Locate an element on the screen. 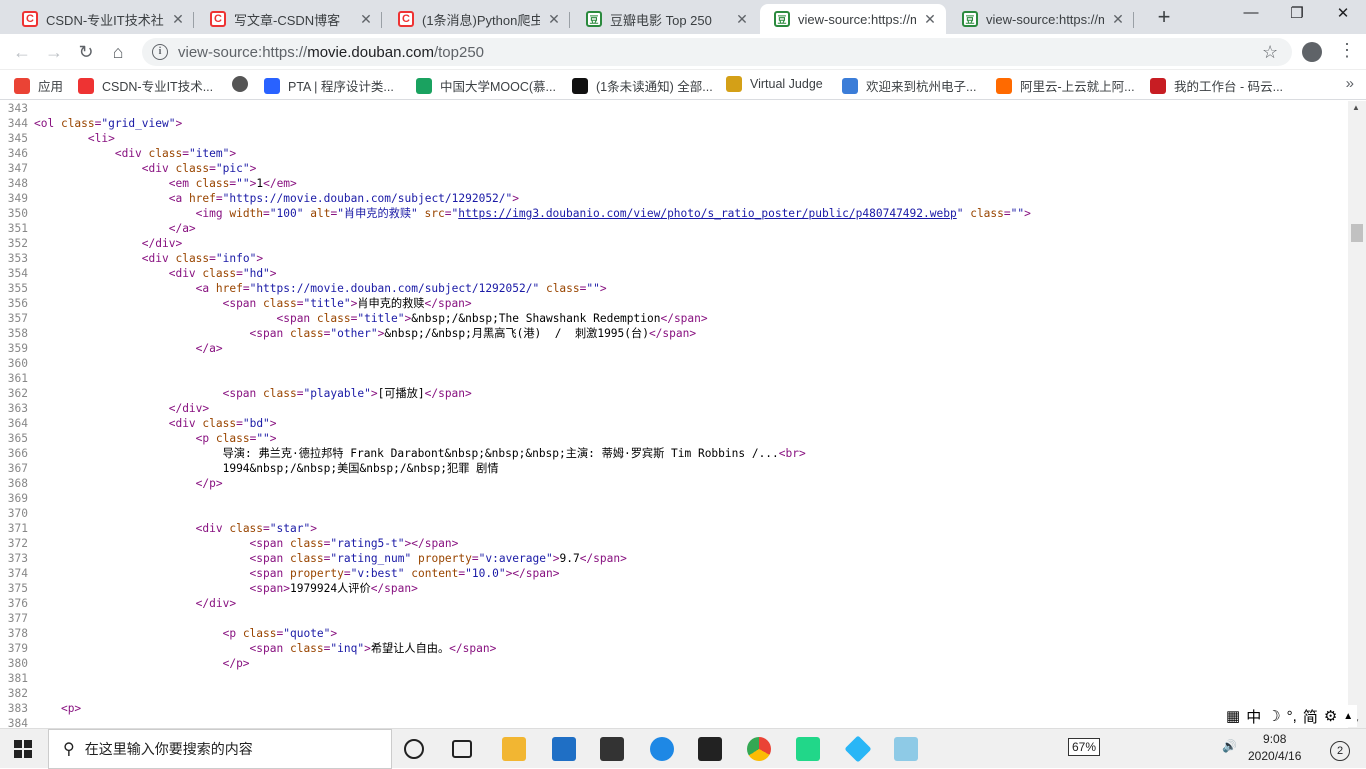 This screenshot has width=1366, height=769. app-icon is located at coordinates (858, 749).